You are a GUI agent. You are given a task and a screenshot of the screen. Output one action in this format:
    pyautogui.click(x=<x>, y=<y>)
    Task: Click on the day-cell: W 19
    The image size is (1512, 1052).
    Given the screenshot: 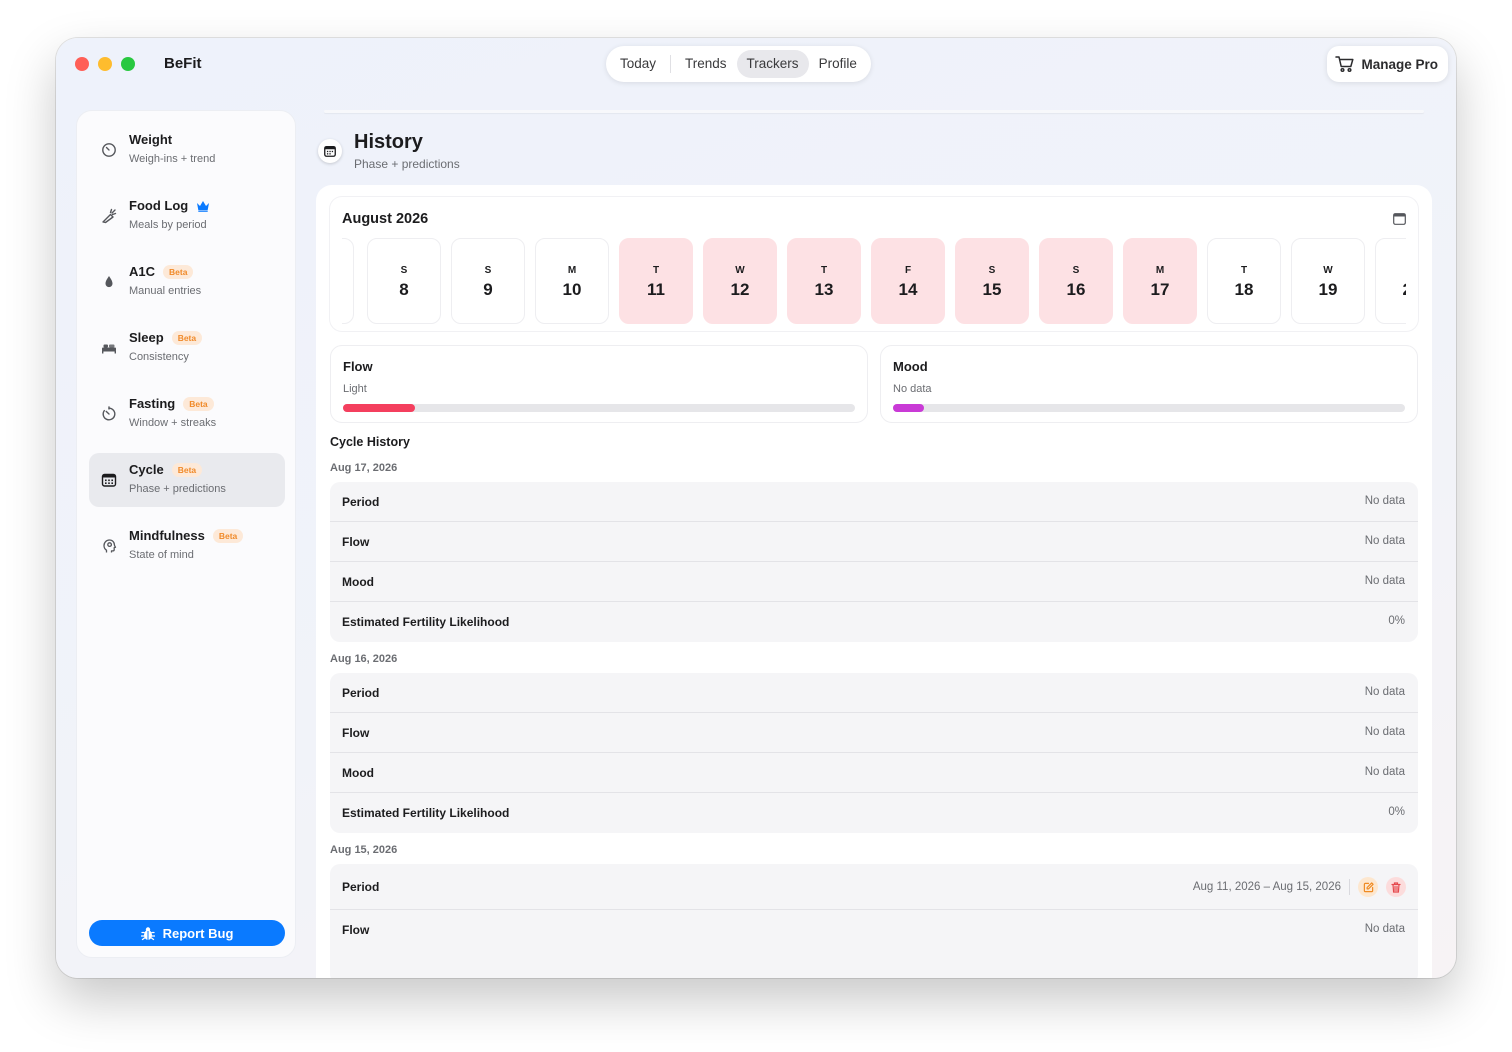 What is the action you would take?
    pyautogui.click(x=1328, y=281)
    